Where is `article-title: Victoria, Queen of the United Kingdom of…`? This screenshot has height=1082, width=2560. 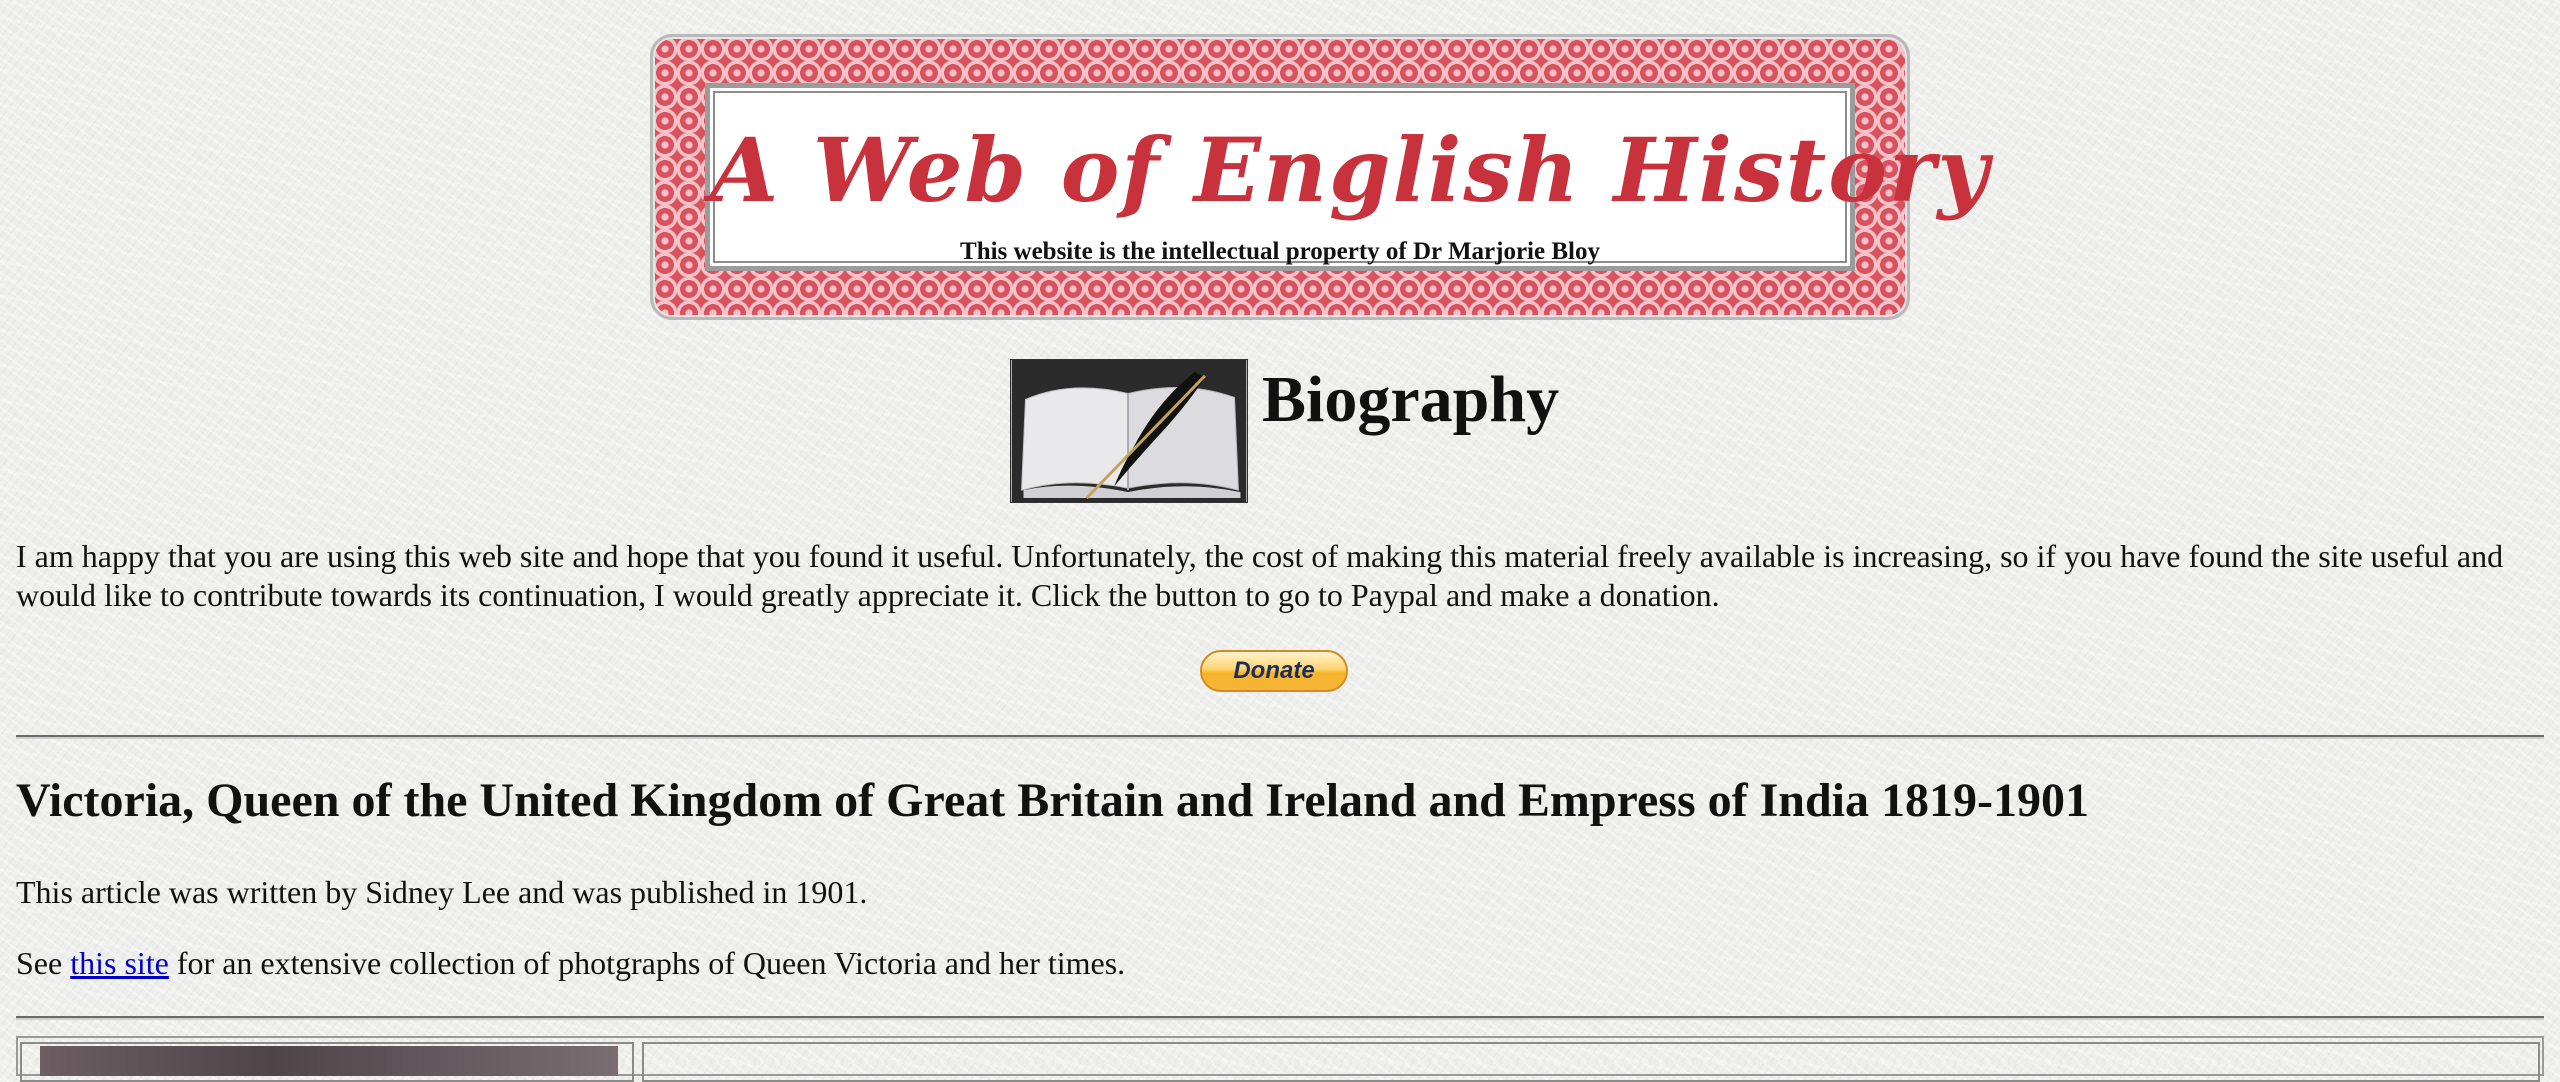 article-title: Victoria, Queen of the United Kingdom of… is located at coordinates (1052, 800).